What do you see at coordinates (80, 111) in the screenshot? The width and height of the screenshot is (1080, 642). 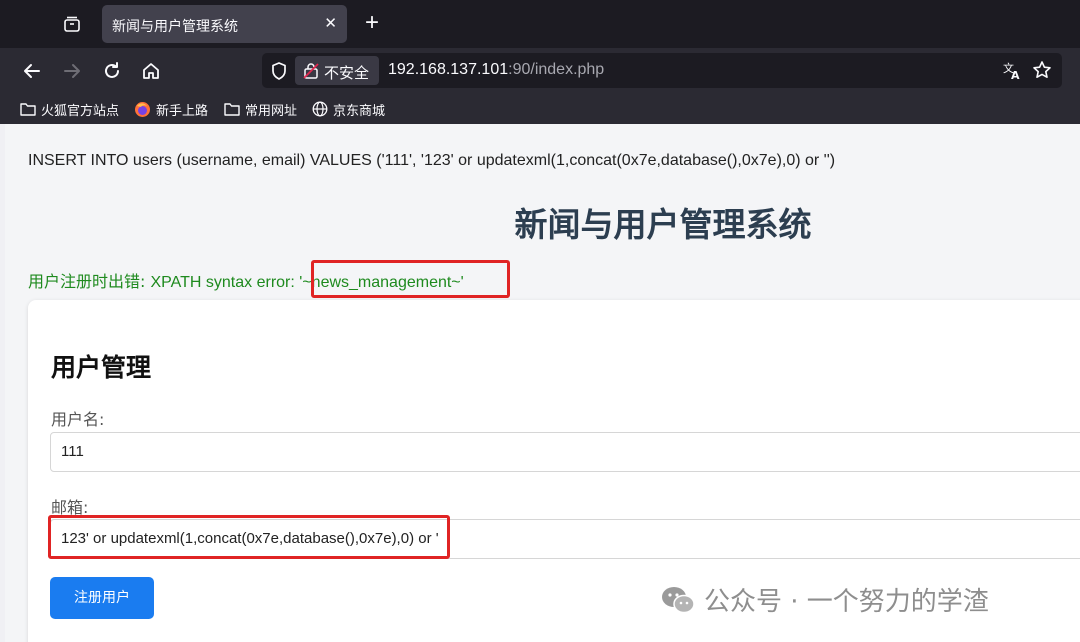 I see `bookmark-label: 火狐官方站点` at bounding box center [80, 111].